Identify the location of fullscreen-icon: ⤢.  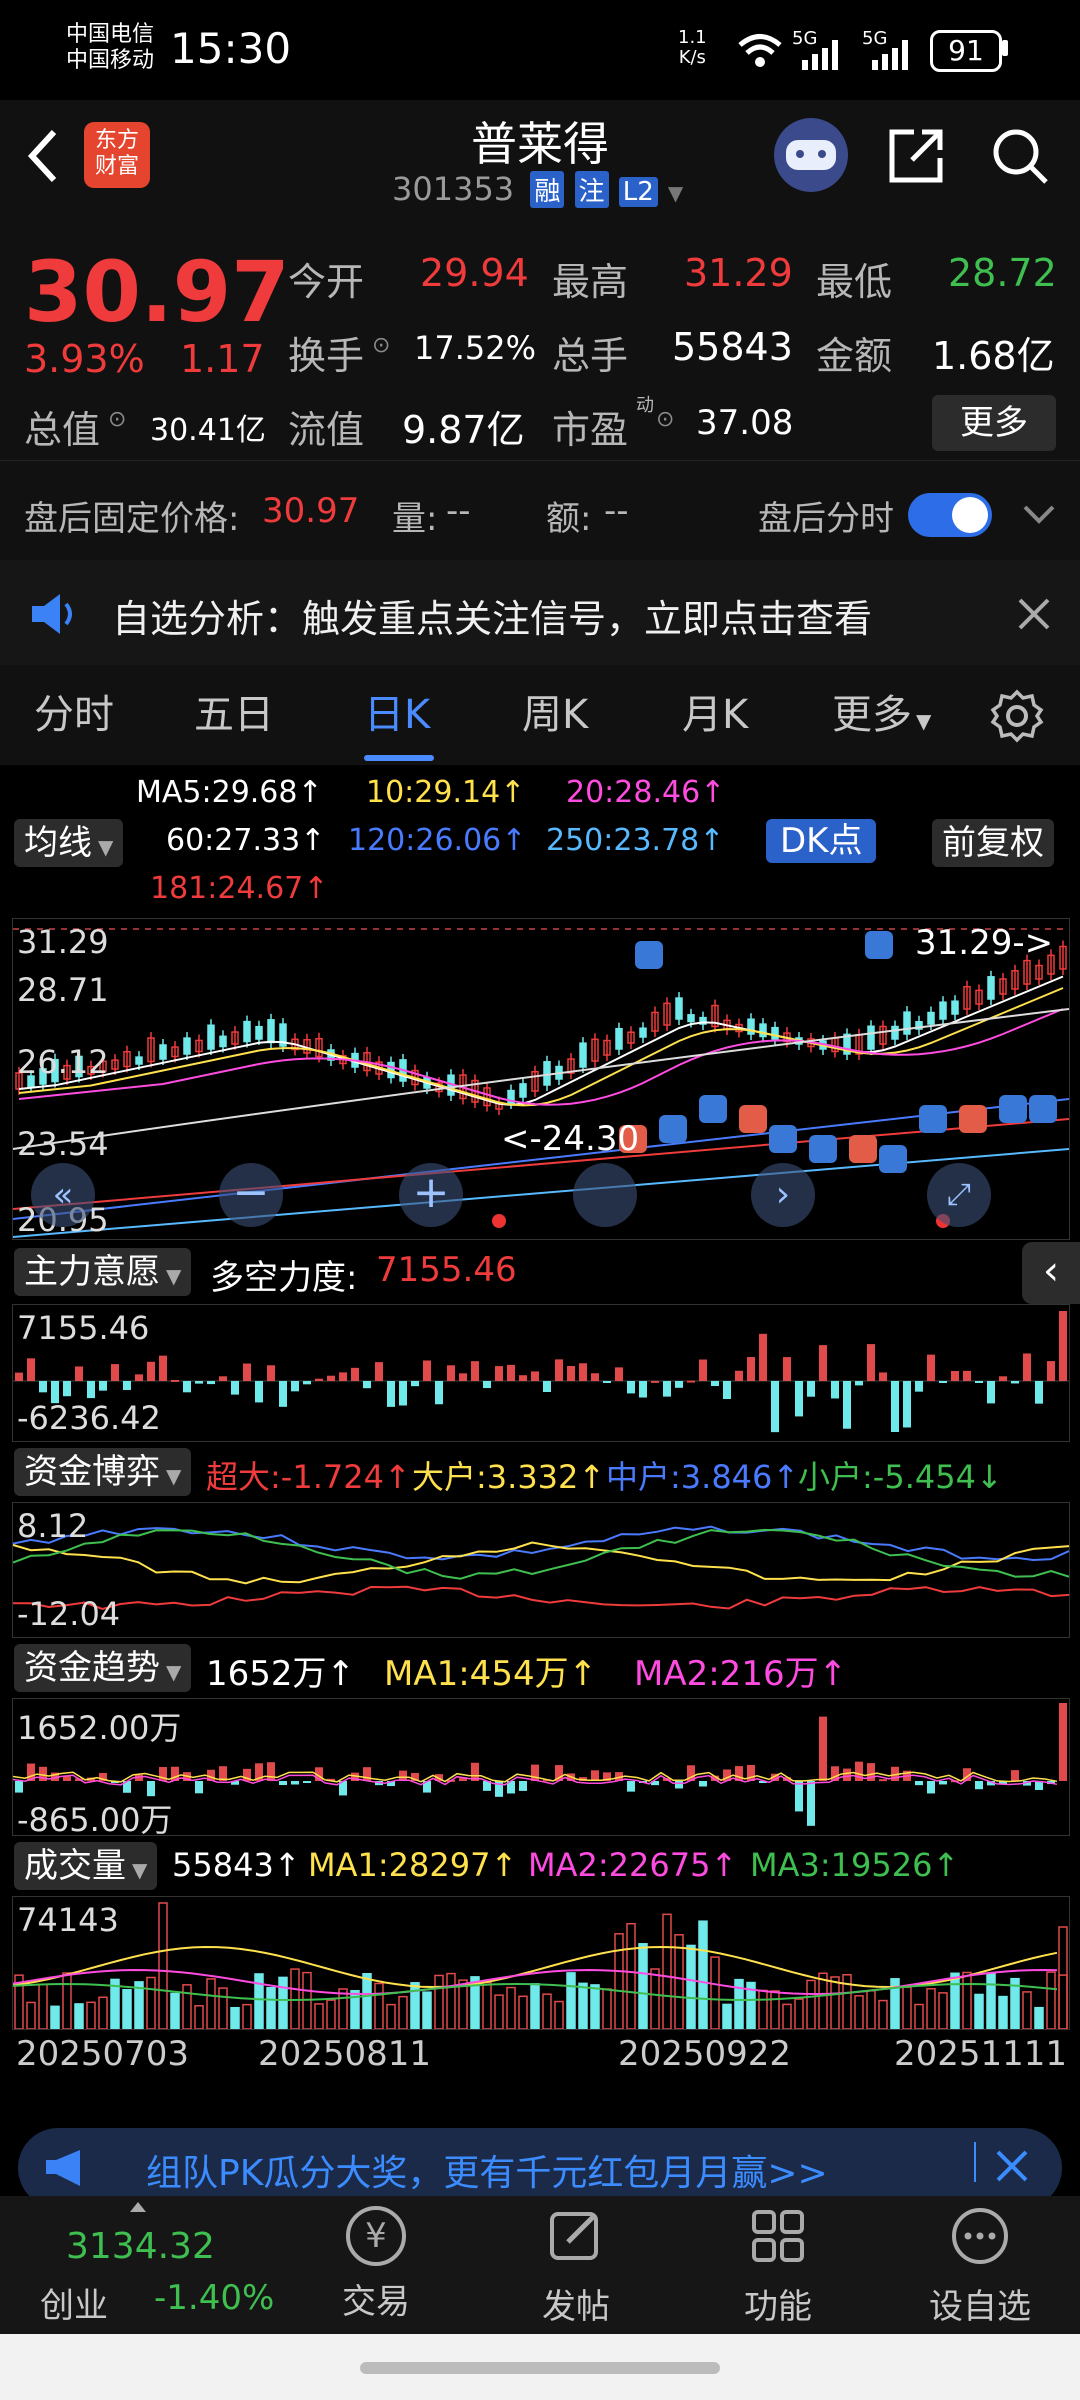
(959, 1195).